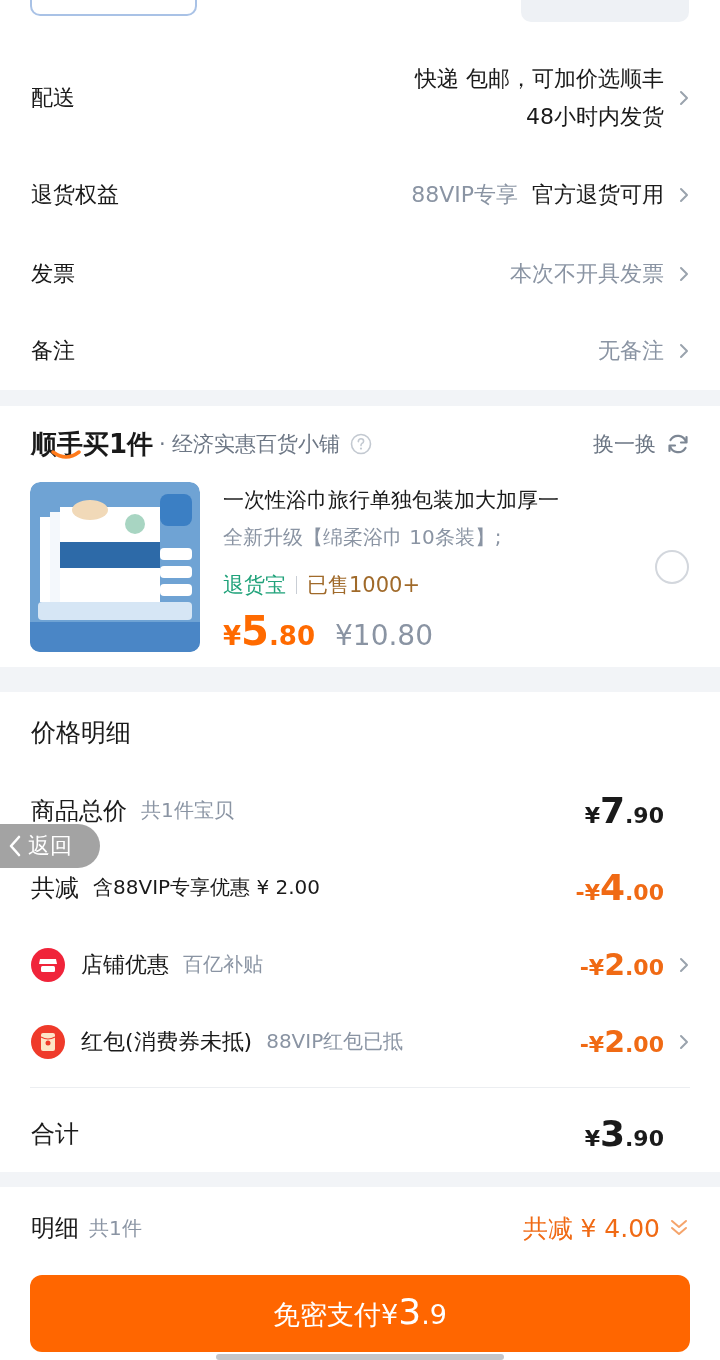 This screenshot has height=1360, width=720. What do you see at coordinates (464, 195) in the screenshot?
I see `info-value: 88VIP专享` at bounding box center [464, 195].